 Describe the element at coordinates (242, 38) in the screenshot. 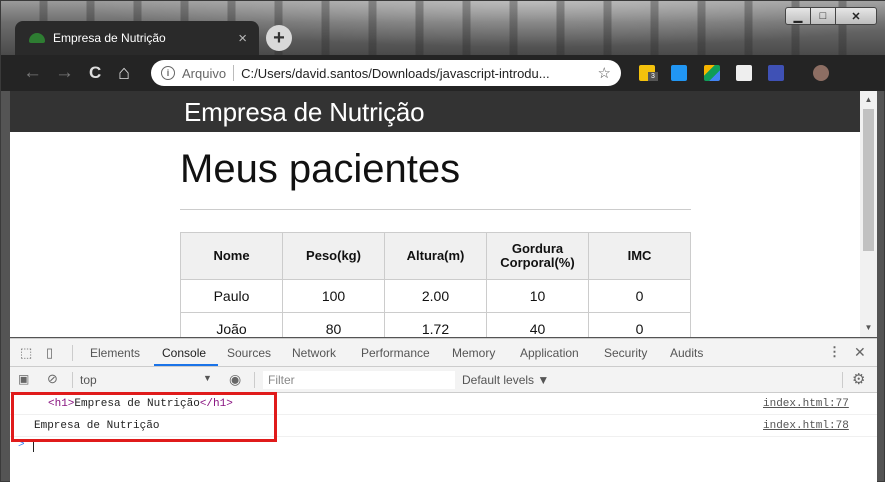

I see `tab-close-icon: ×` at that location.